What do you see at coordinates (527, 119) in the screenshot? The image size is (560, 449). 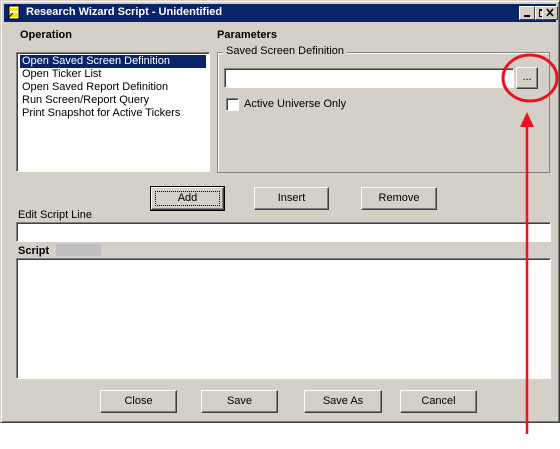 I see `annotation-arrow-head` at bounding box center [527, 119].